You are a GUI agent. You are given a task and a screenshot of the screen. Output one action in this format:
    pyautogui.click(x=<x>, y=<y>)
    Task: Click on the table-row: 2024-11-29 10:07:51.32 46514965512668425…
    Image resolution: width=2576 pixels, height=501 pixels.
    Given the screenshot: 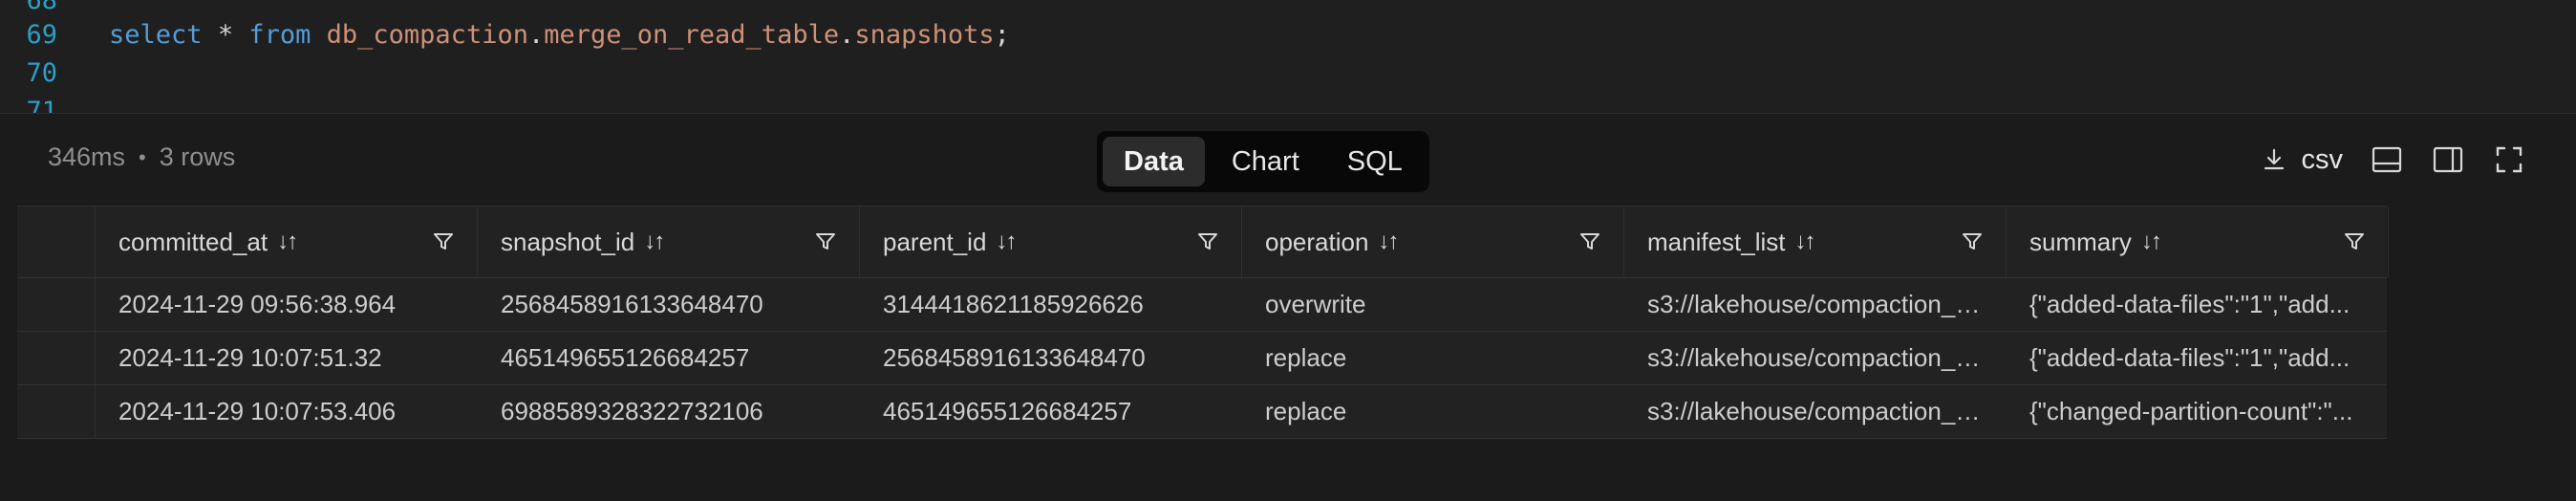 What is the action you would take?
    pyautogui.click(x=1202, y=359)
    